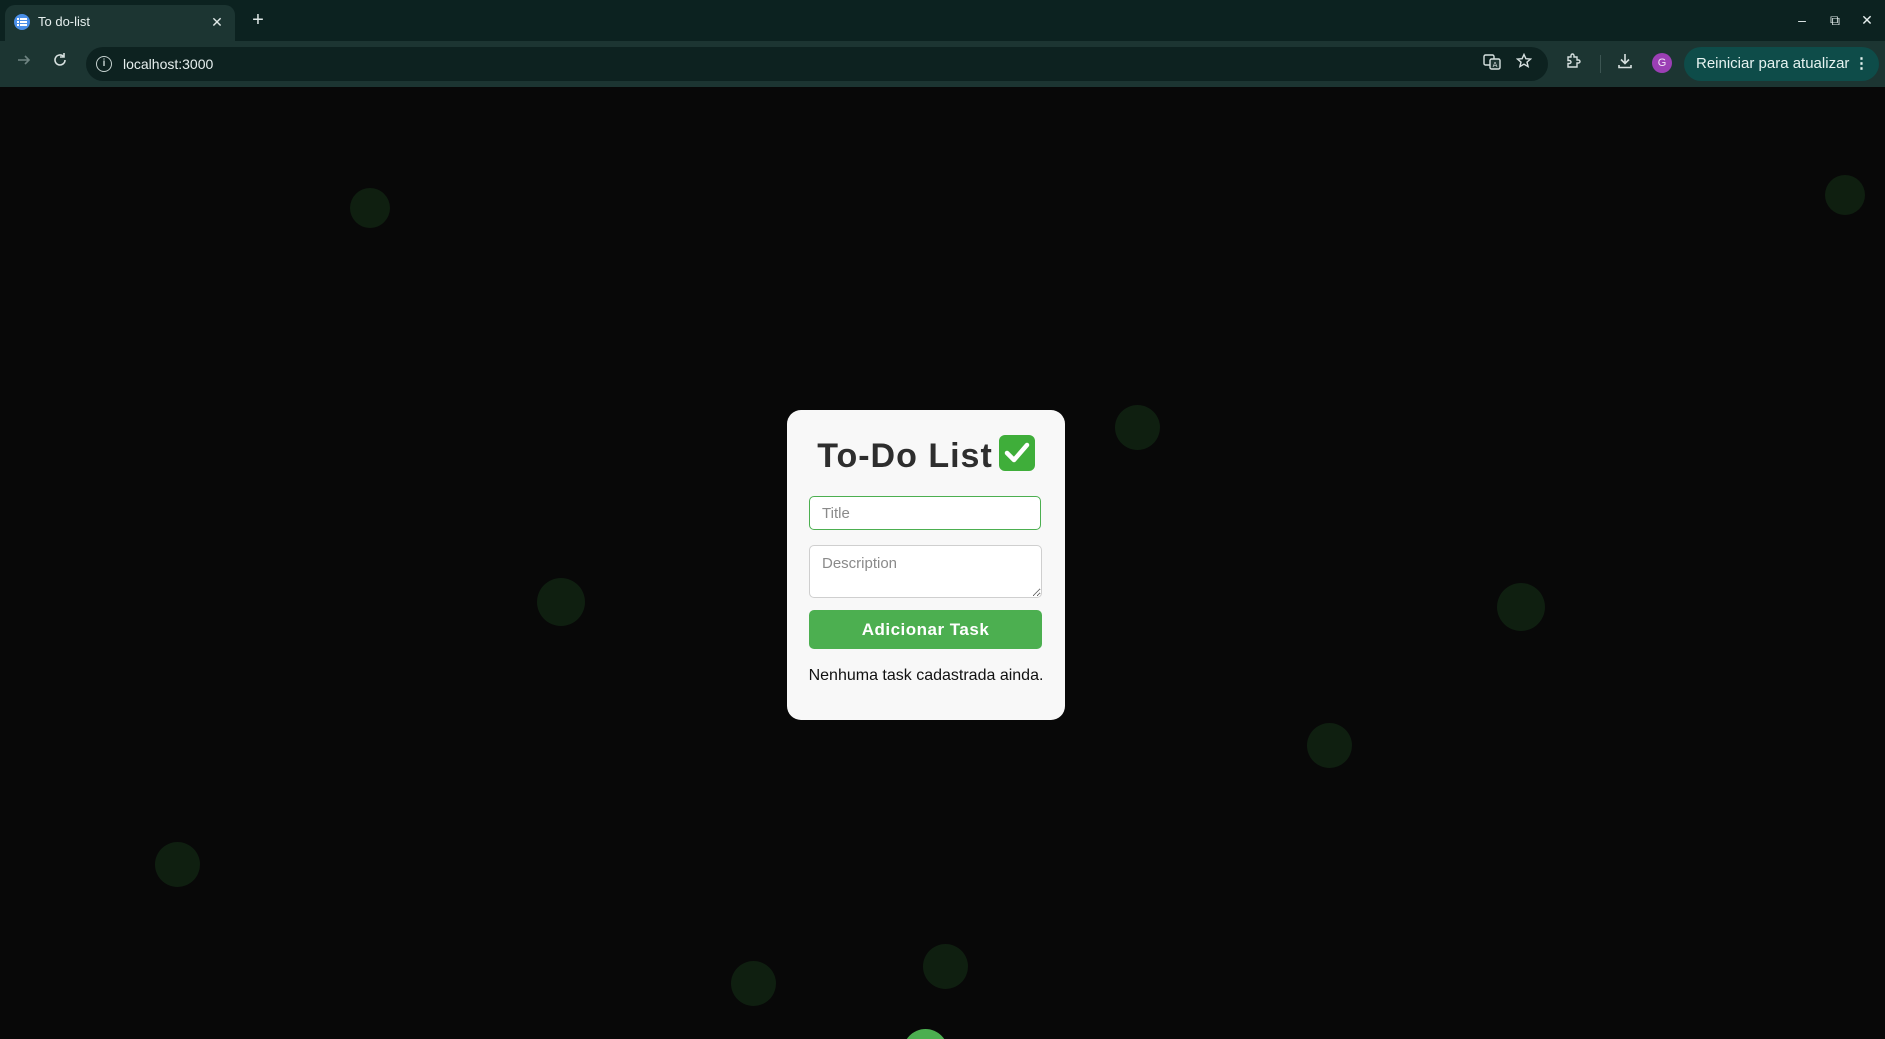  I want to click on page-title: To-Do List, so click(926, 455).